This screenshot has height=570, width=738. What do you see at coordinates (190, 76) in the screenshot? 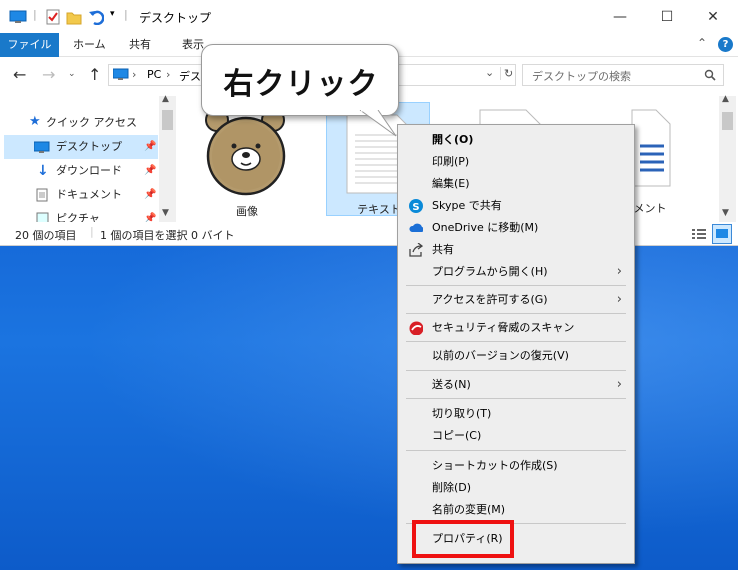
I see `crumb-desktop: デス` at bounding box center [190, 76].